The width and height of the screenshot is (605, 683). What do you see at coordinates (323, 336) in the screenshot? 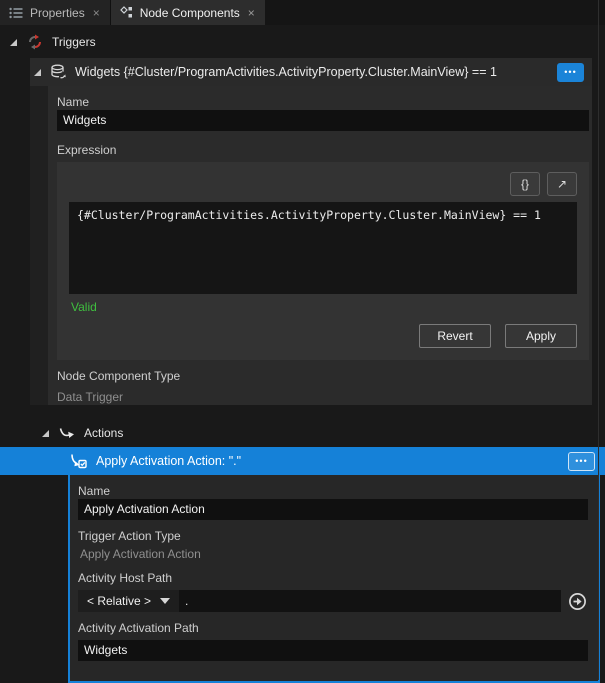
I see `expression-buttons: Revert Apply` at bounding box center [323, 336].